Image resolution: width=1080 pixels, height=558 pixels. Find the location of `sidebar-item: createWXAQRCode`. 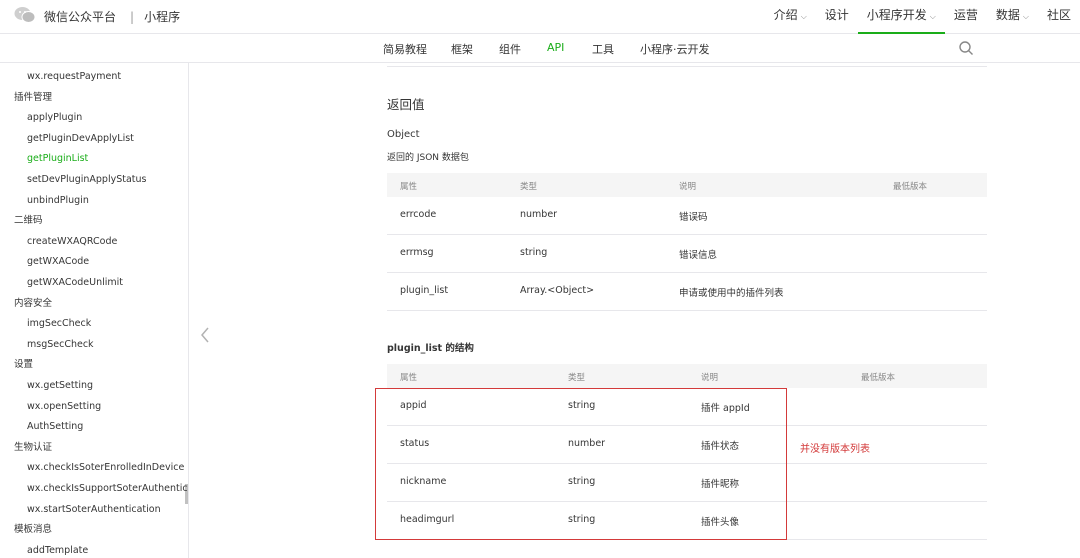

sidebar-item: createWXAQRCode is located at coordinates (107, 242).